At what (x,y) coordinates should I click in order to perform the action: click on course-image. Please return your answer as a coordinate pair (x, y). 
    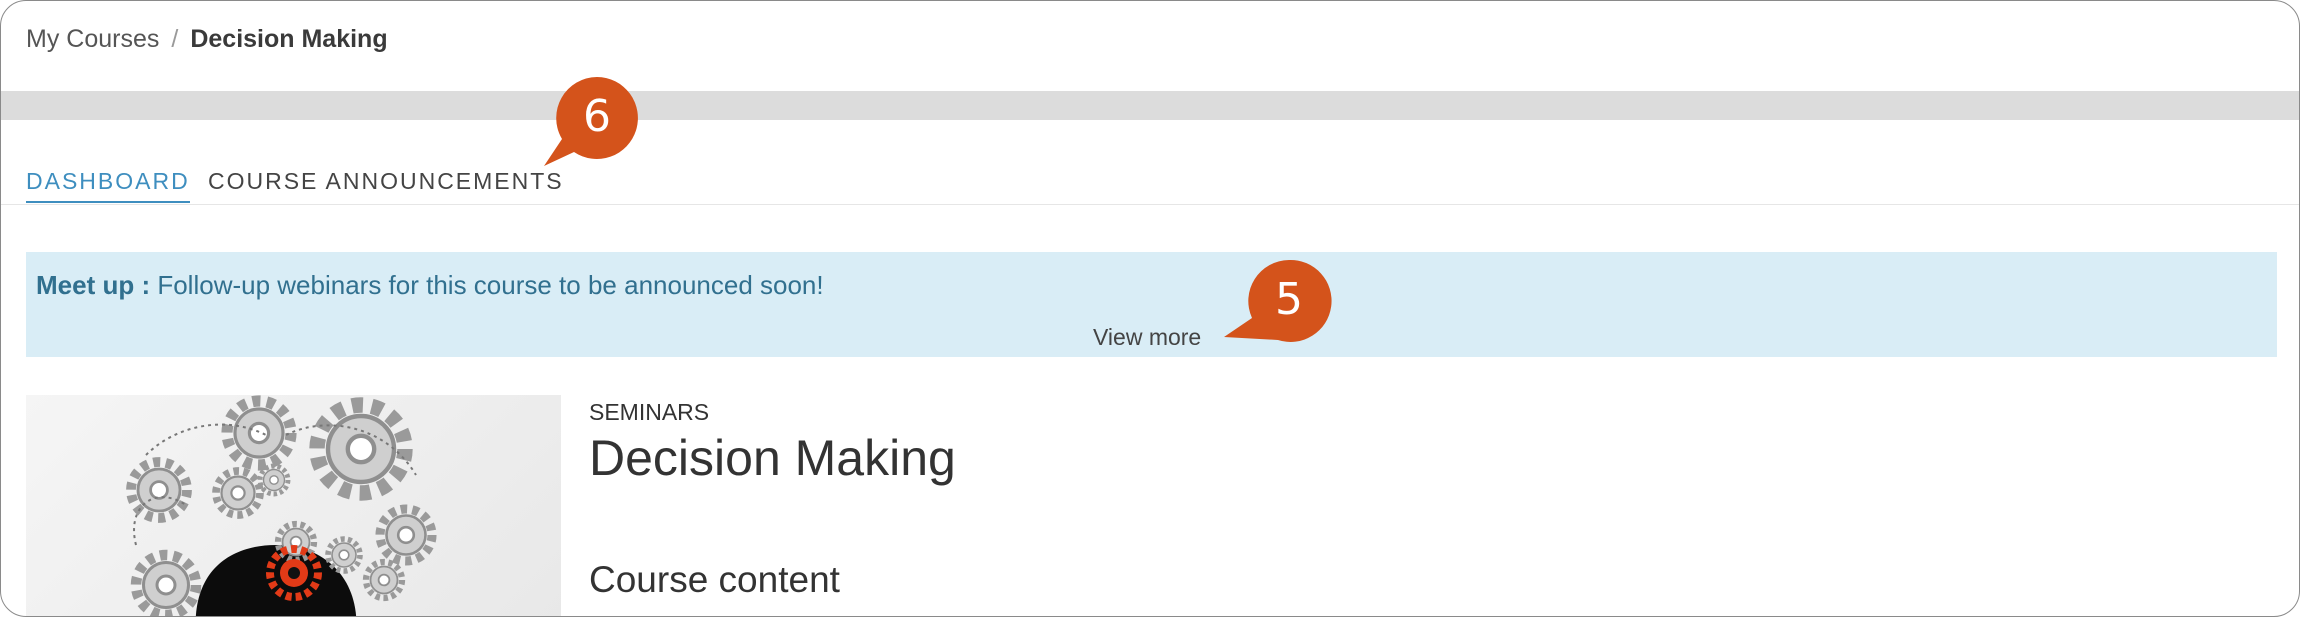
    Looking at the image, I should click on (293, 505).